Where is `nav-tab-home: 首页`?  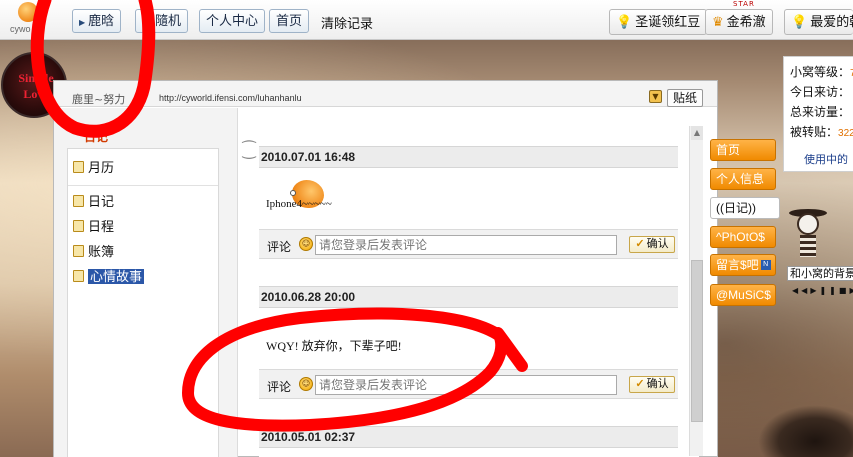 nav-tab-home: 首页 is located at coordinates (743, 150).